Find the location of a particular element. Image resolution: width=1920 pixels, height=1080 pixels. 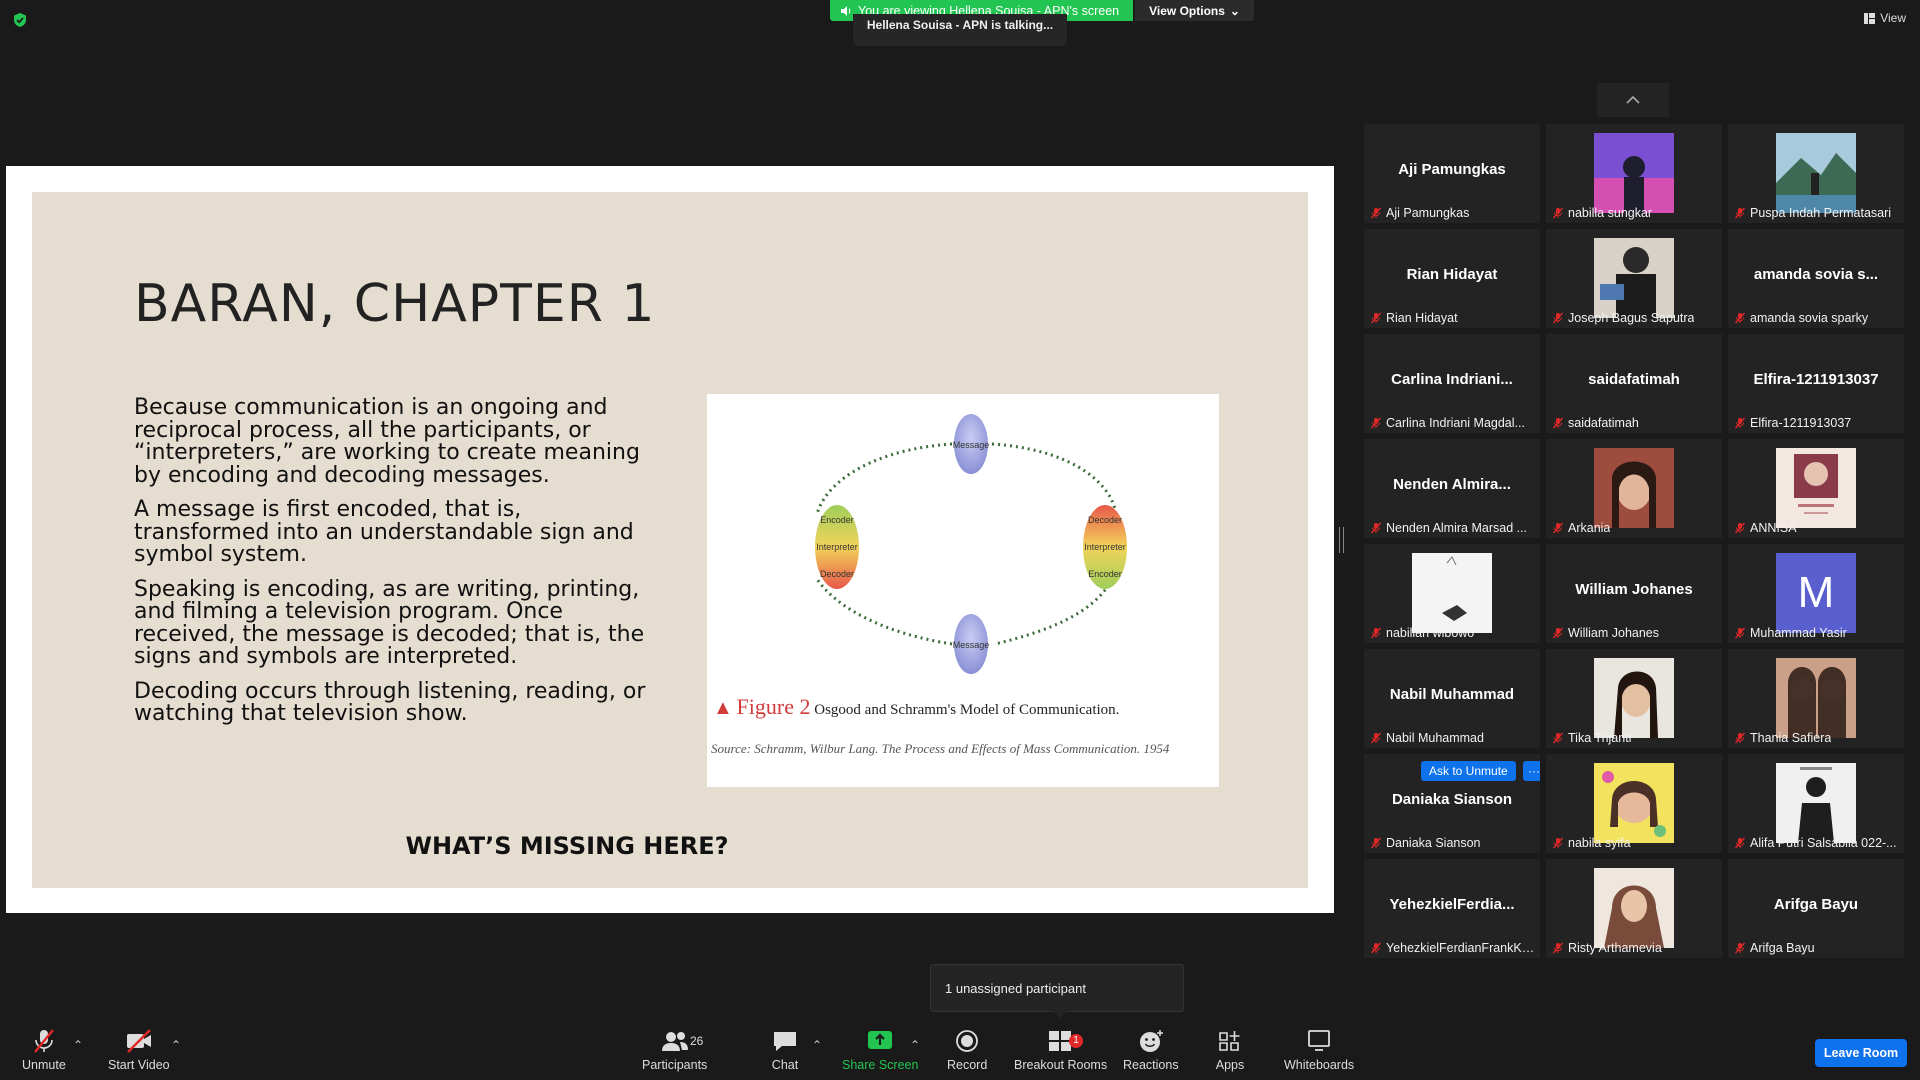

participant-tile: amanda sovia s... amanda sovia sparky is located at coordinates (1816, 278).